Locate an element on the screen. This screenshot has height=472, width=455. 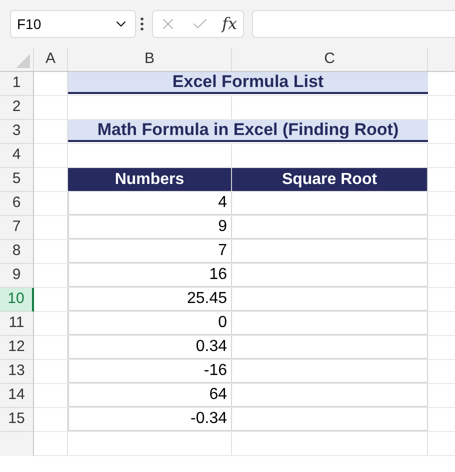
column-header: C is located at coordinates (330, 59).